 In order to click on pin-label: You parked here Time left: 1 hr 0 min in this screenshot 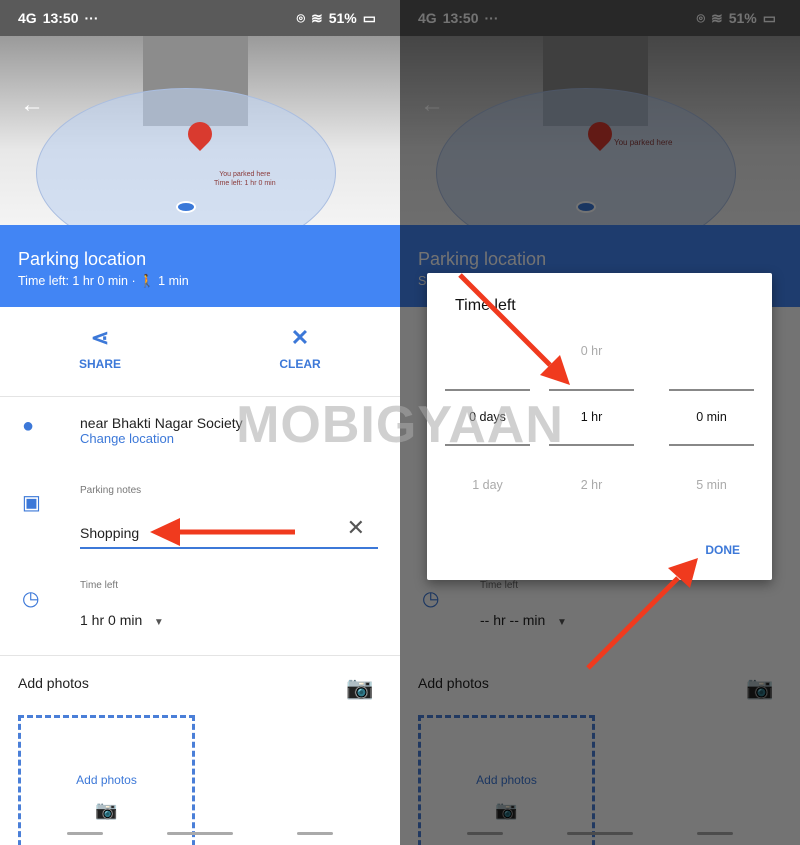, I will do `click(245, 179)`.